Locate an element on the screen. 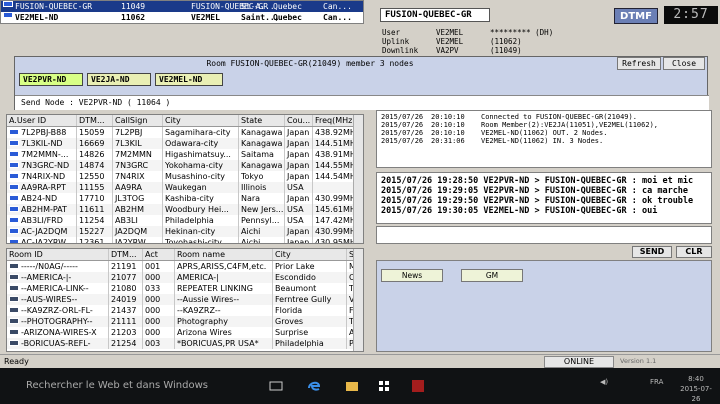 The width and height of the screenshot is (720, 404). gm-button: GM is located at coordinates (492, 275).